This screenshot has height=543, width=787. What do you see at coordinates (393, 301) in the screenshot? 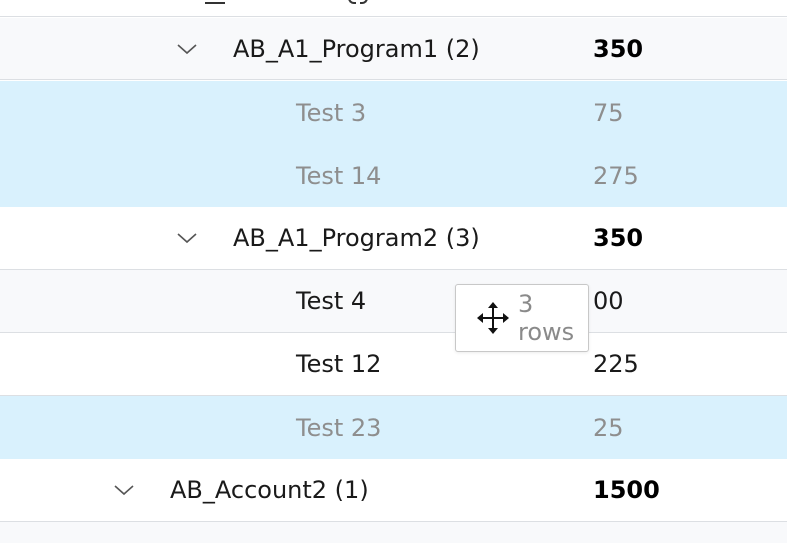
I see `table-row: Test 4 00` at bounding box center [393, 301].